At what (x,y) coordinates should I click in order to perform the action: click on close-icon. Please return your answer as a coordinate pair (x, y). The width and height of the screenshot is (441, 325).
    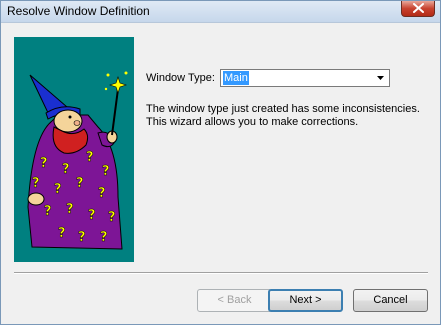
    Looking at the image, I should click on (418, 8).